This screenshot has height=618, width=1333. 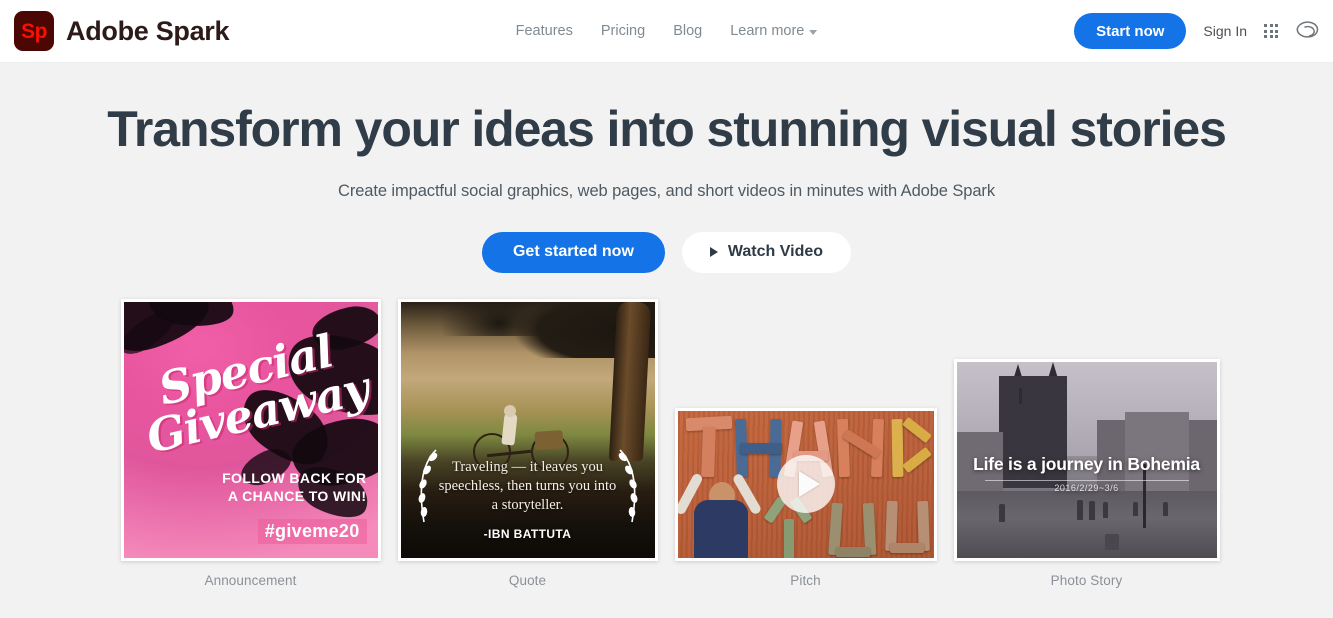 I want to click on main-nav: Features Pricing Blog Learn more, so click(x=667, y=31).